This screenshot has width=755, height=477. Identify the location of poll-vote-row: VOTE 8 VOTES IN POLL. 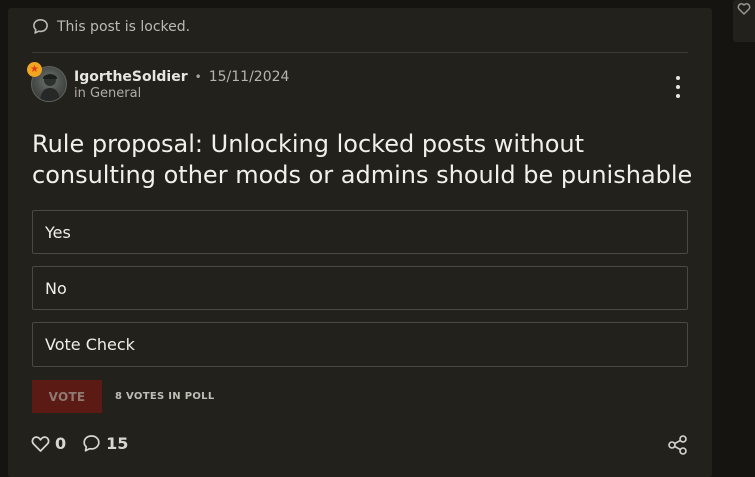
(123, 396).